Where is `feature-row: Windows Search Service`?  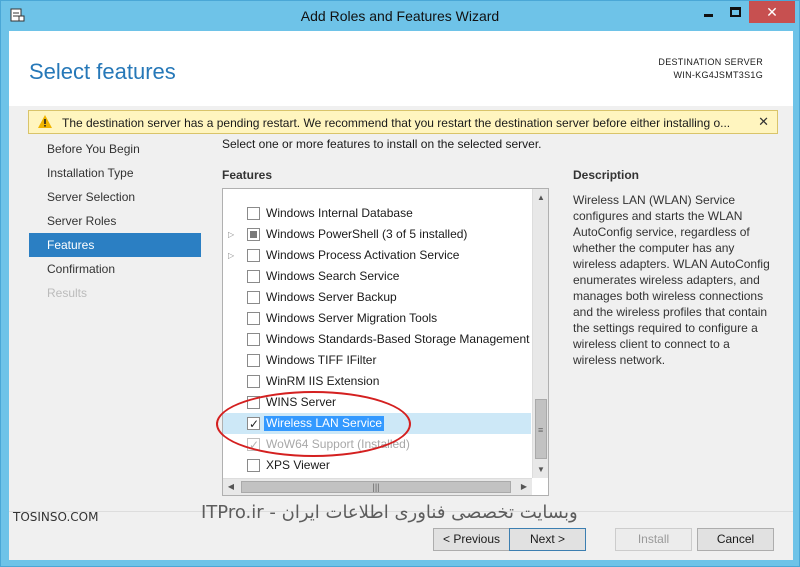
feature-row: Windows Search Service is located at coordinates (377, 276).